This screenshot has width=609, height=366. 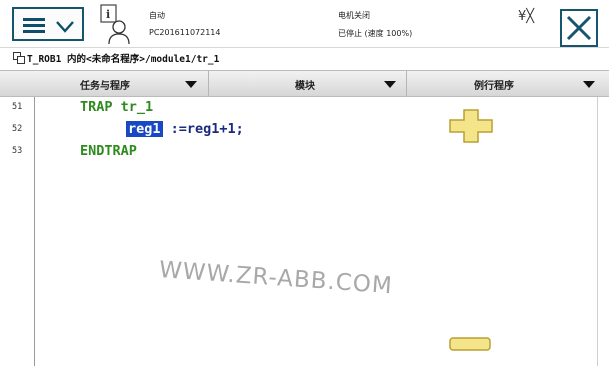 What do you see at coordinates (21, 231) in the screenshot?
I see `line-number-gutter: 51 52 53` at bounding box center [21, 231].